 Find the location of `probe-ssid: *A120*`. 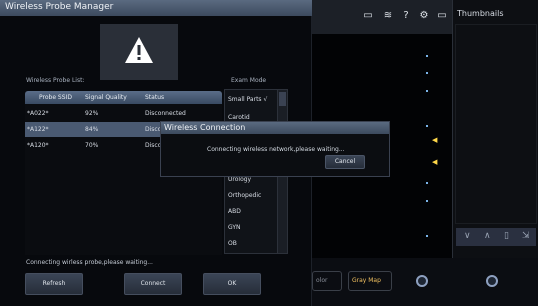

probe-ssid: *A120* is located at coordinates (38, 145).